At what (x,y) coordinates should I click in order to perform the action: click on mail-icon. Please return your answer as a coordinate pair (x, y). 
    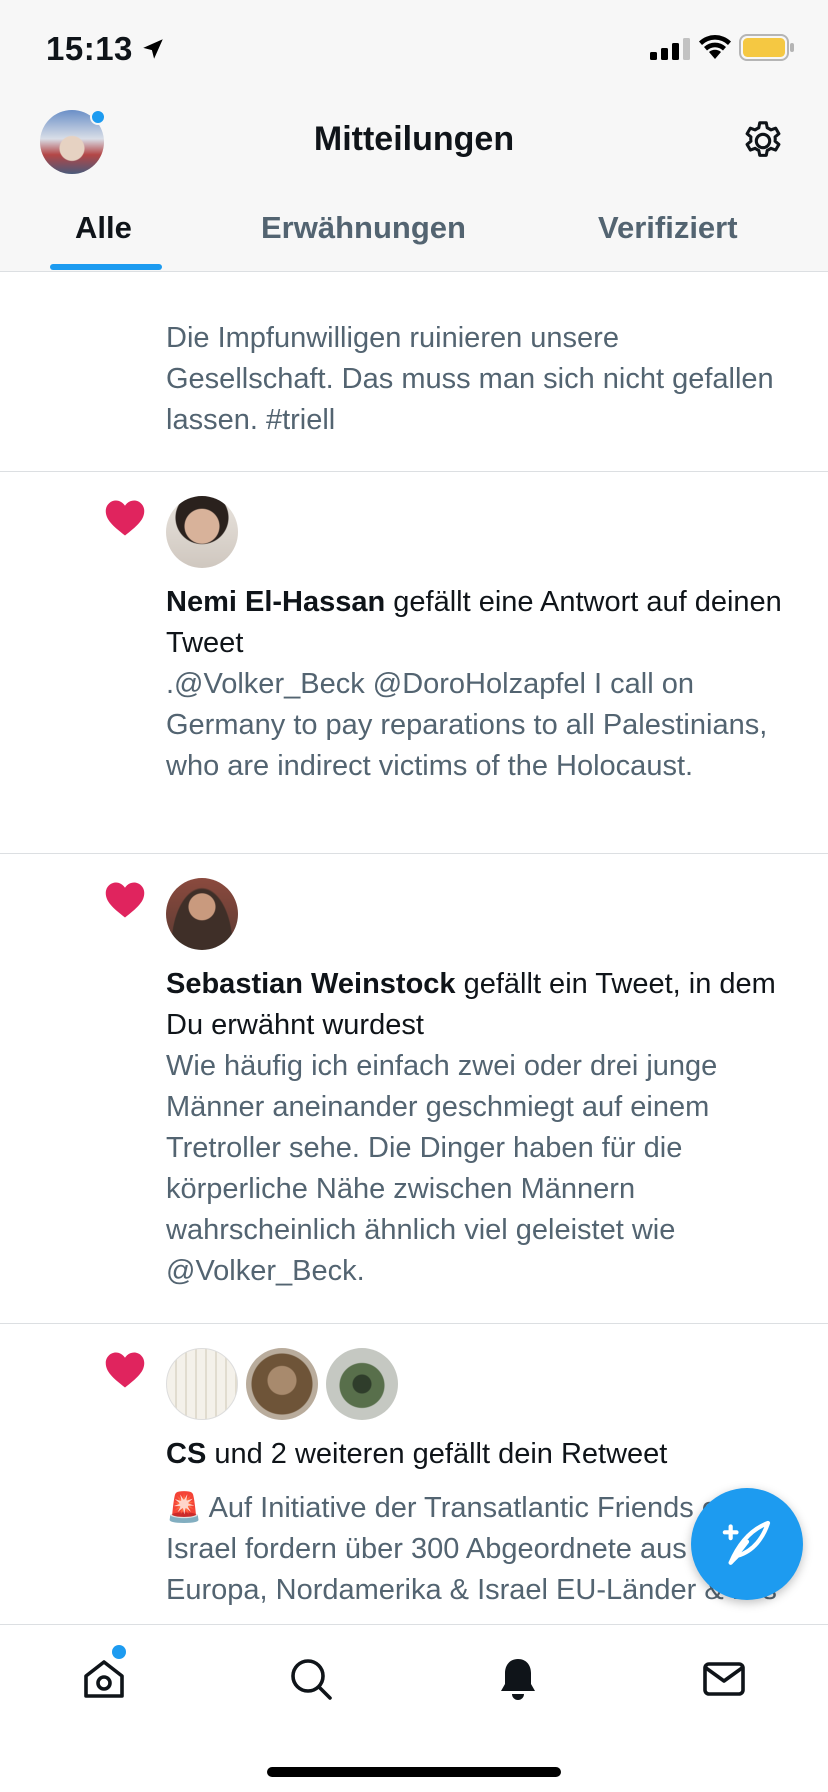
    Looking at the image, I should click on (724, 1679).